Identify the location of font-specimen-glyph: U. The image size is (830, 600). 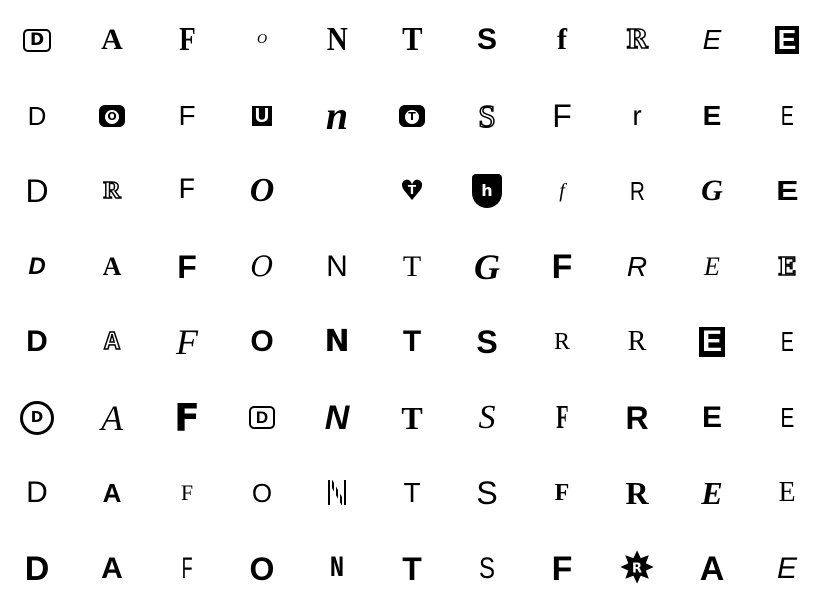
(262, 116).